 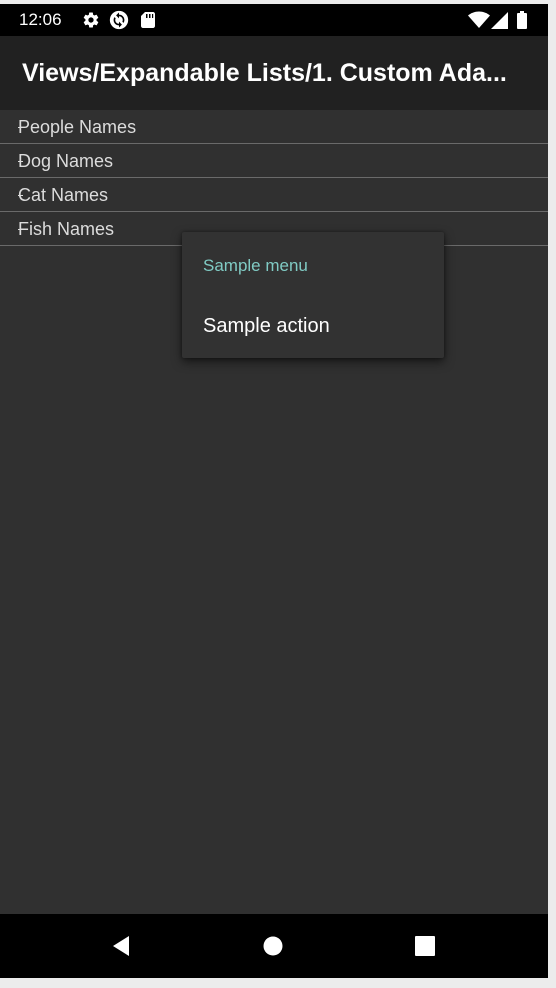 What do you see at coordinates (522, 20) in the screenshot?
I see `battery-icon` at bounding box center [522, 20].